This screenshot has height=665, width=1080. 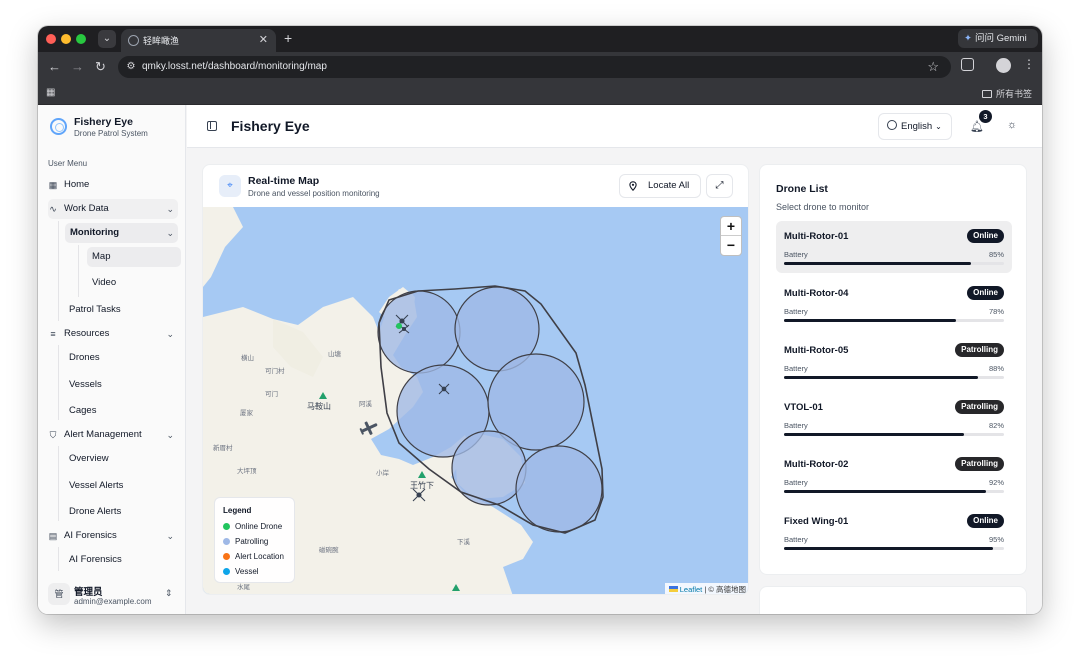 I want to click on shield-icon: ⛉, so click(x=53, y=435).